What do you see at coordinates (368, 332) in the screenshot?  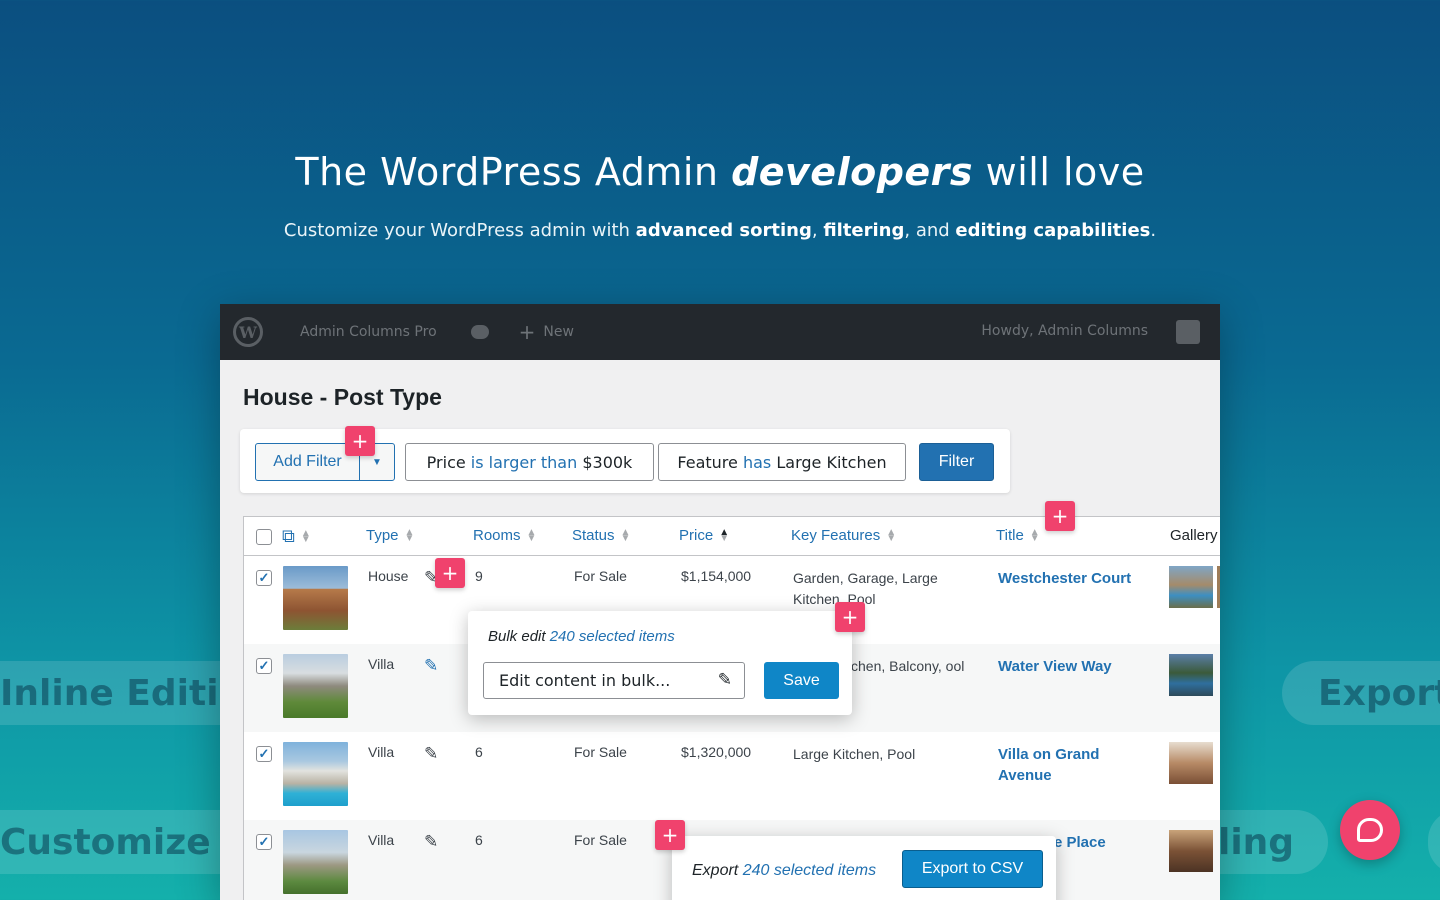 I see `admin-bar-site: Admin Columns Pro` at bounding box center [368, 332].